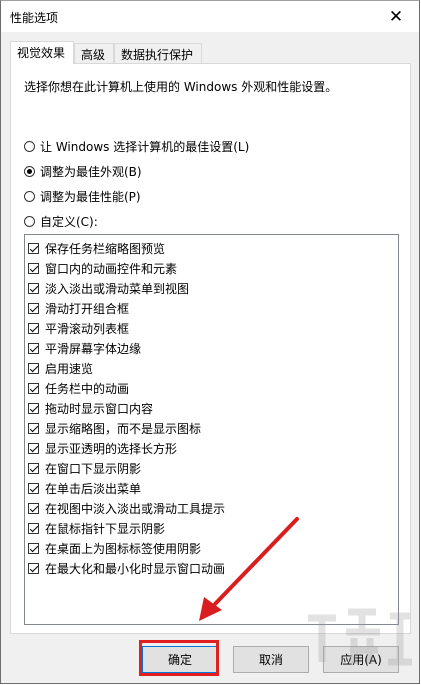  I want to click on list-item: 任务栏中的动画, so click(78, 388).